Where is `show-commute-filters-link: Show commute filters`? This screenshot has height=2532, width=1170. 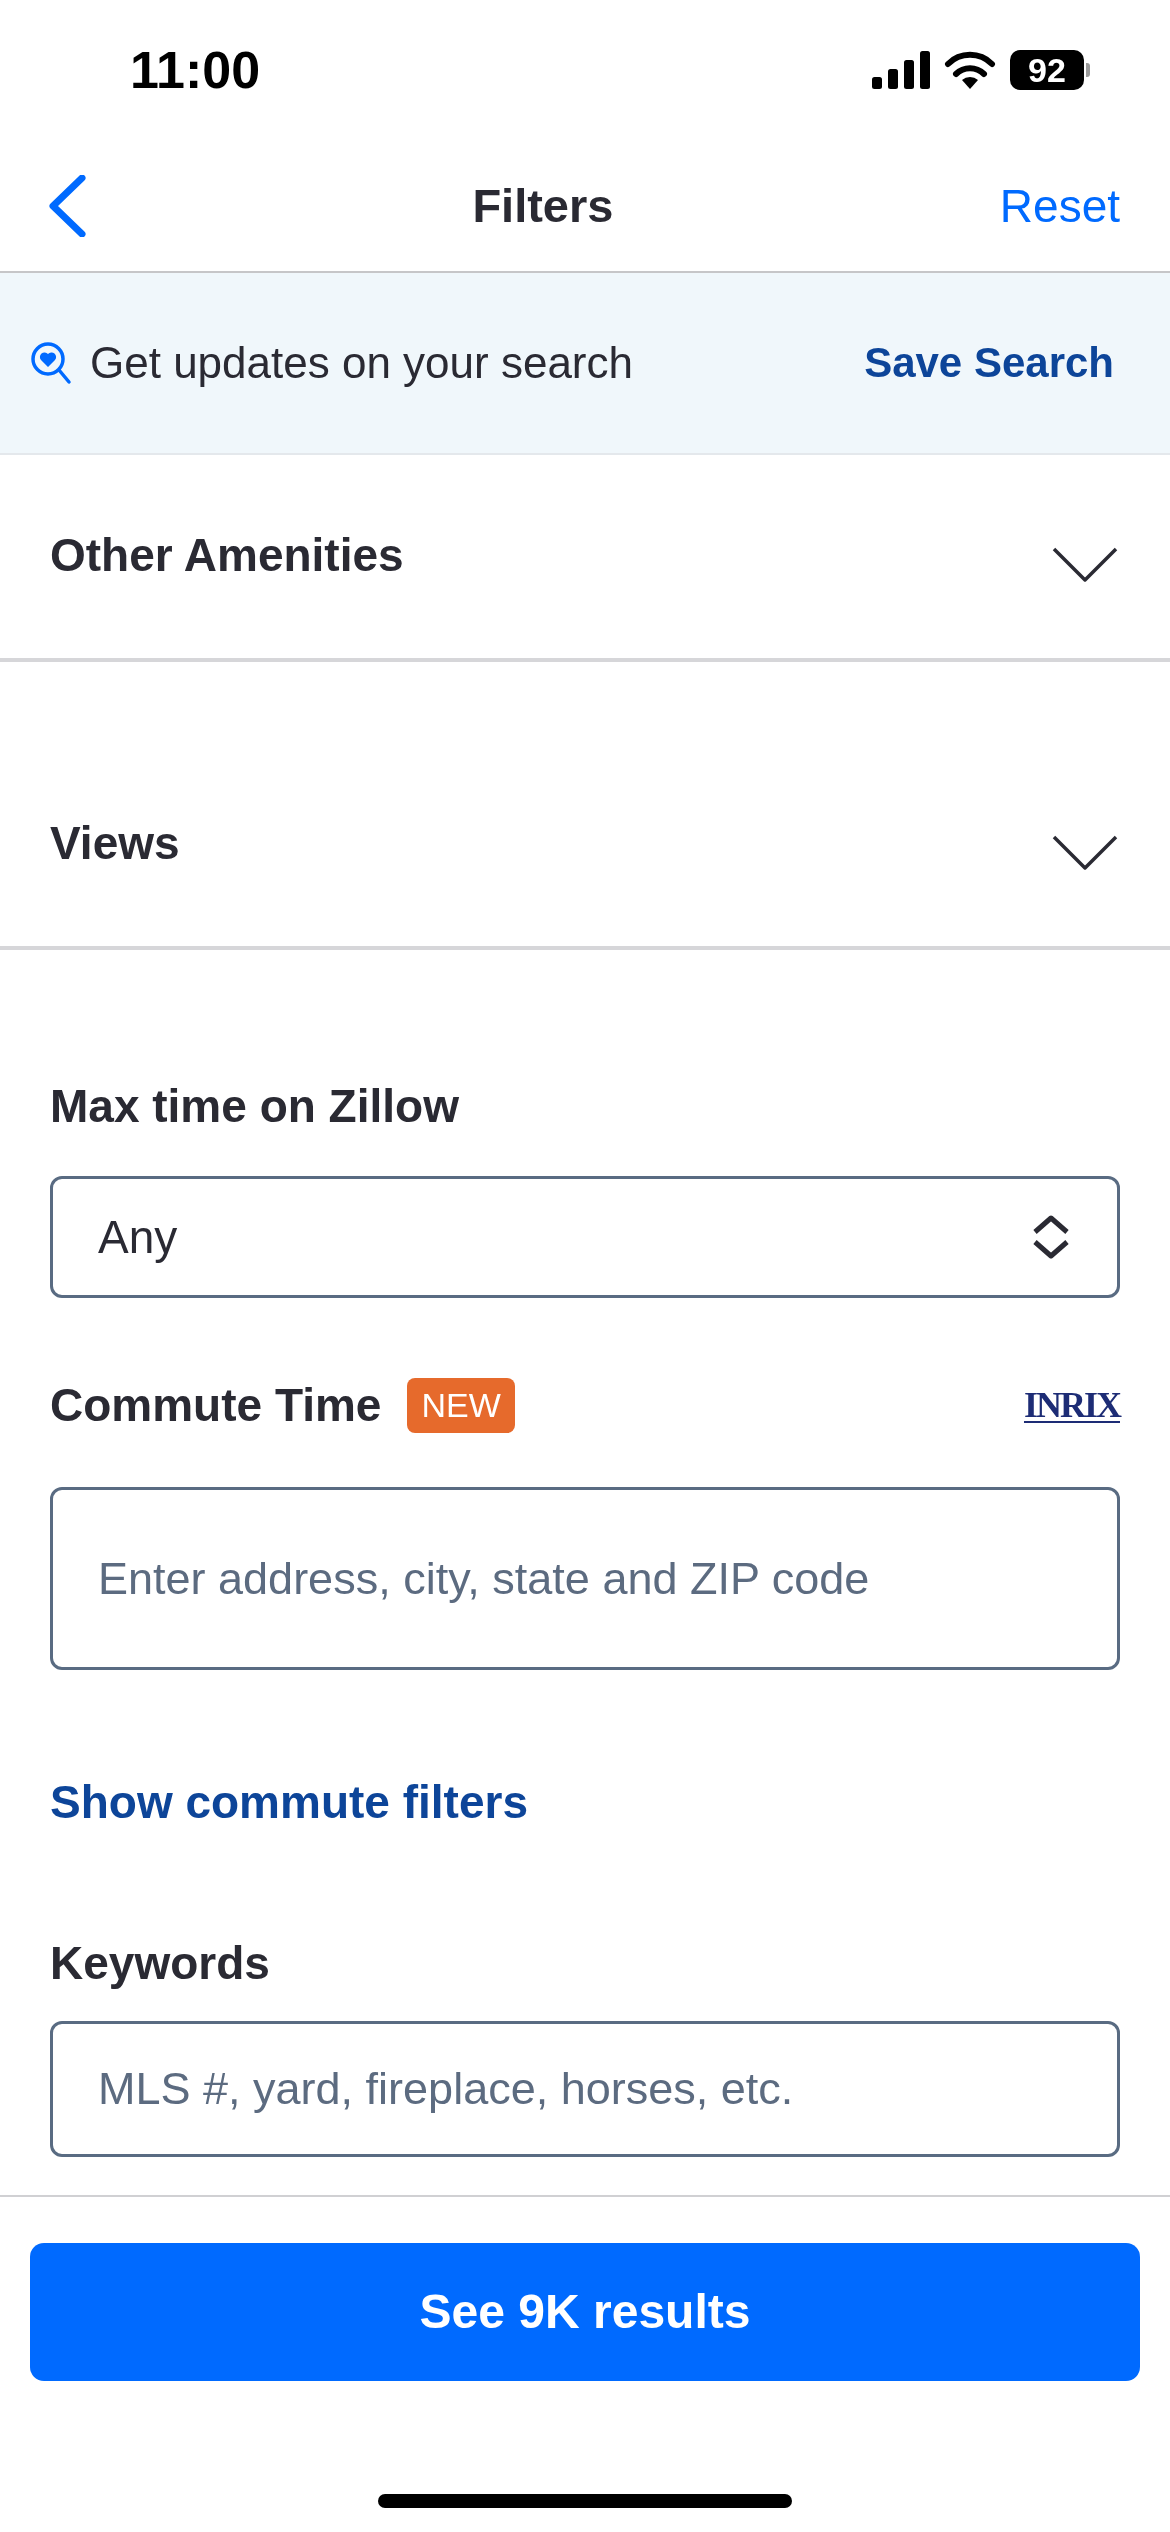 show-commute-filters-link: Show commute filters is located at coordinates (289, 1802).